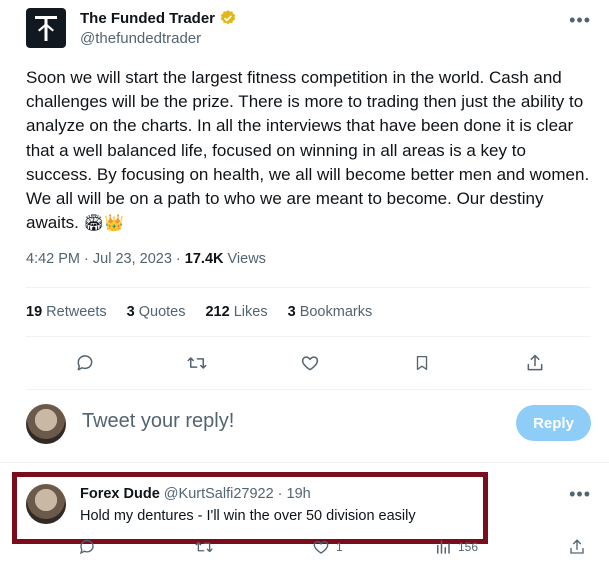 This screenshot has width=609, height=565. Describe the element at coordinates (422, 363) in the screenshot. I see `bookmark-icon` at that location.